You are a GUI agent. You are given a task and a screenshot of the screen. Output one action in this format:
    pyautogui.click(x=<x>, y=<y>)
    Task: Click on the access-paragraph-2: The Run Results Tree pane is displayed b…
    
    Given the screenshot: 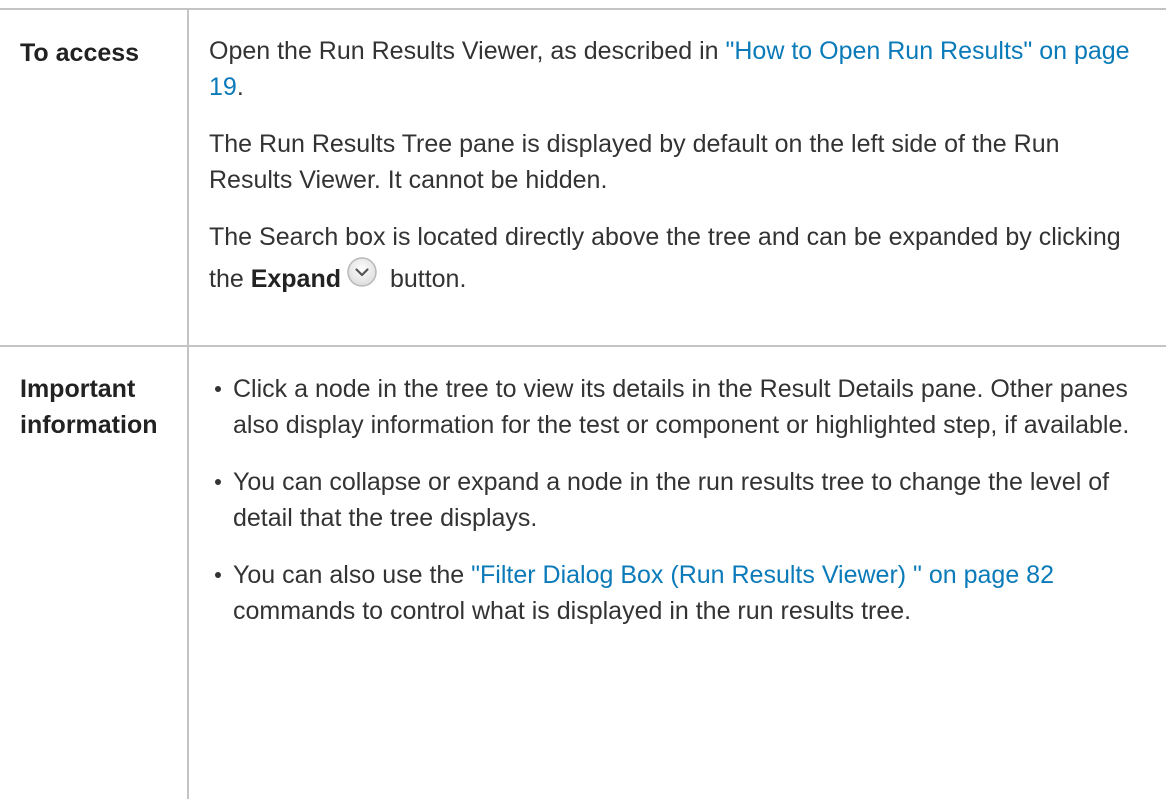 What is the action you would take?
    pyautogui.click(x=634, y=162)
    